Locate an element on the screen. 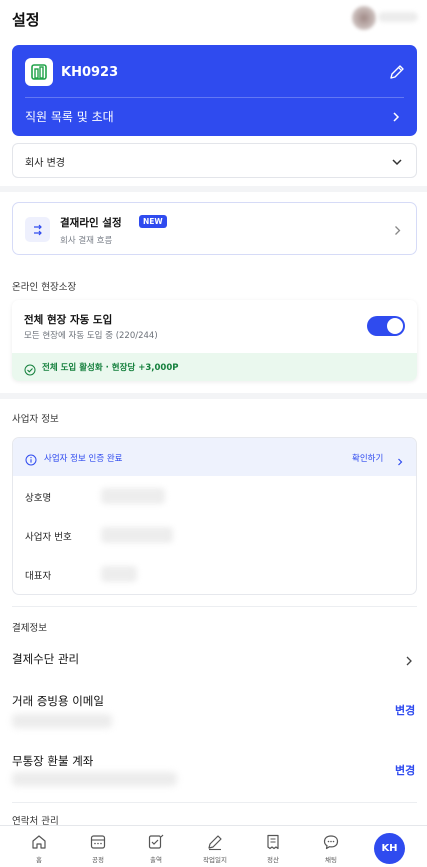 The height and width of the screenshot is (867, 427). attendance-icon is located at coordinates (156, 842).